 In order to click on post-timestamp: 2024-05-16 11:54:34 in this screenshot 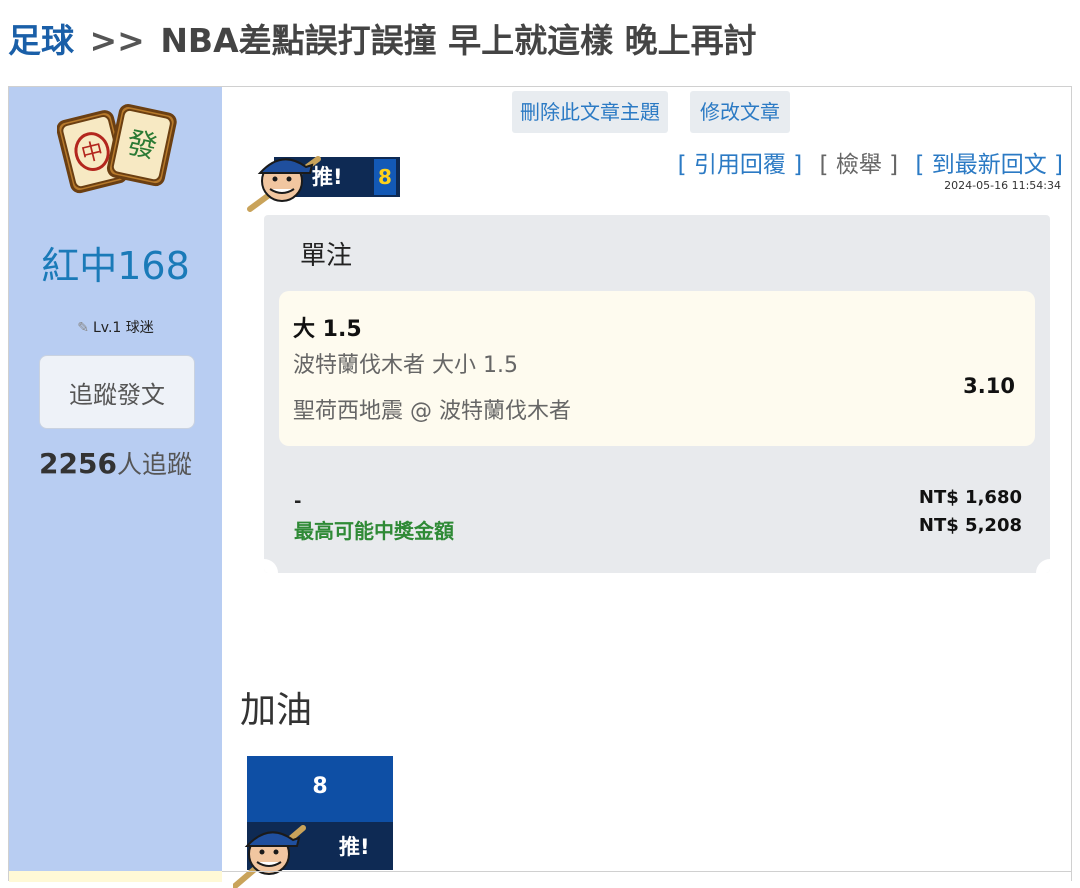, I will do `click(1002, 185)`.